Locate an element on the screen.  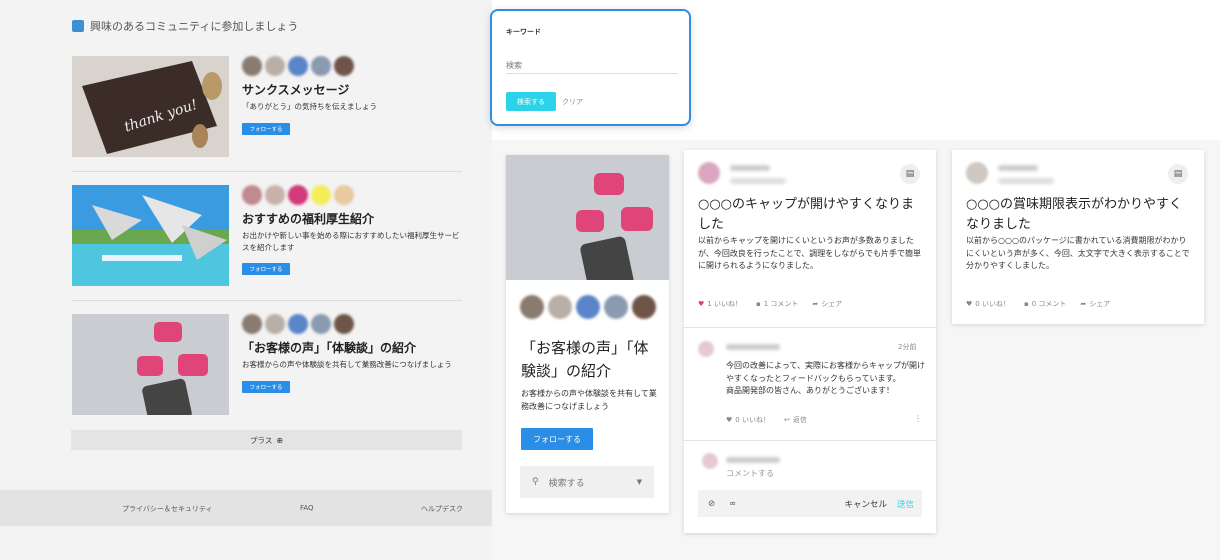
more-button: プラス ⊕ is located at coordinates (266, 440).